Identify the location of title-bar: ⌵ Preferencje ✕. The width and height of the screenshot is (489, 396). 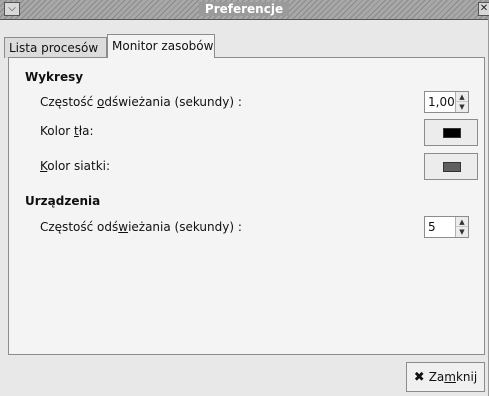
(244, 10).